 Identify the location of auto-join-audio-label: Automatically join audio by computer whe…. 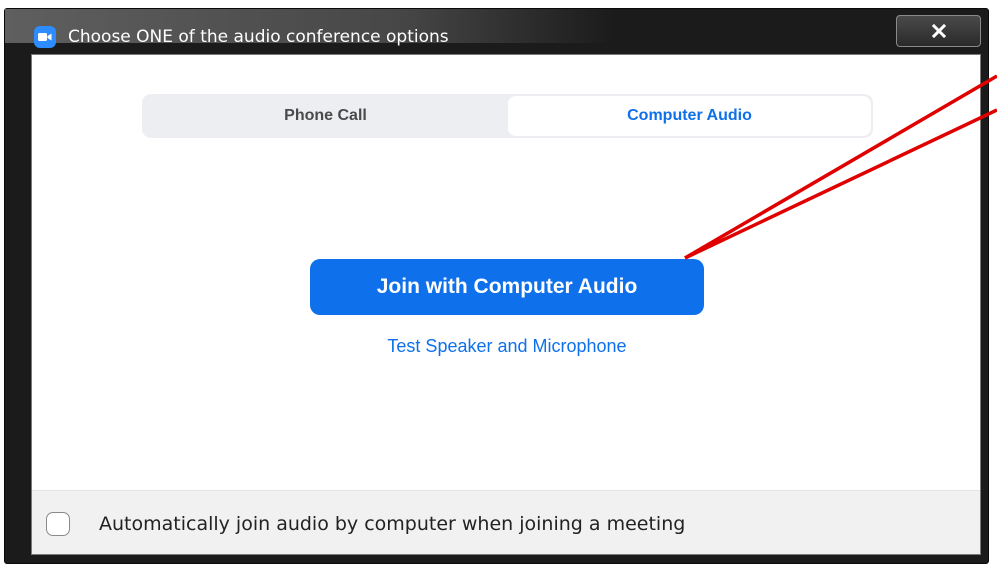
(392, 524).